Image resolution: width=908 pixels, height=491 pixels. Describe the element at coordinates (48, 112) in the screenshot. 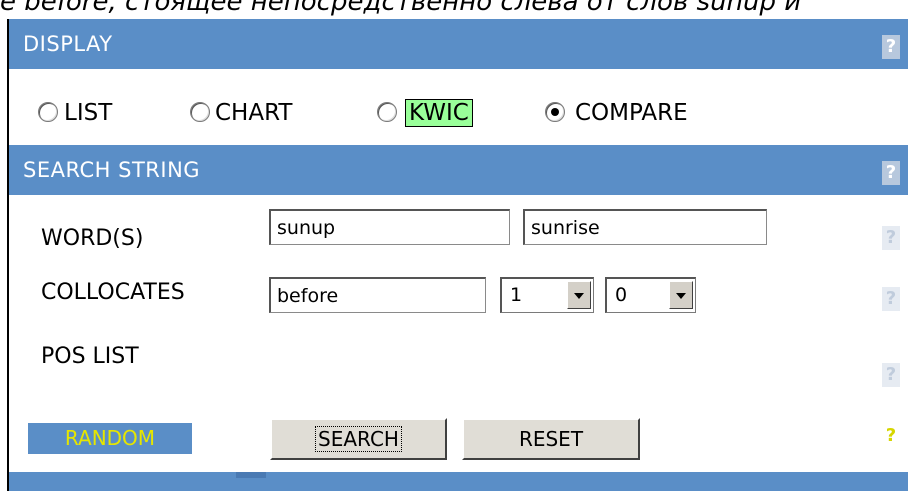

I see `list-radio` at that location.